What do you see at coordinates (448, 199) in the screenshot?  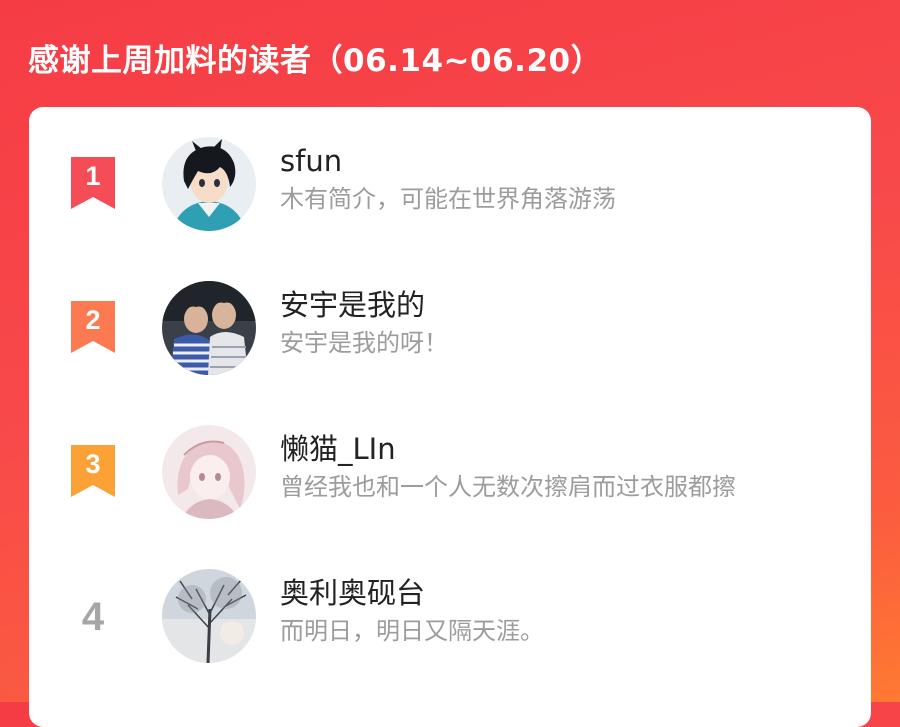 I see `reader-bio: 木有简介，可能在世界角落游荡` at bounding box center [448, 199].